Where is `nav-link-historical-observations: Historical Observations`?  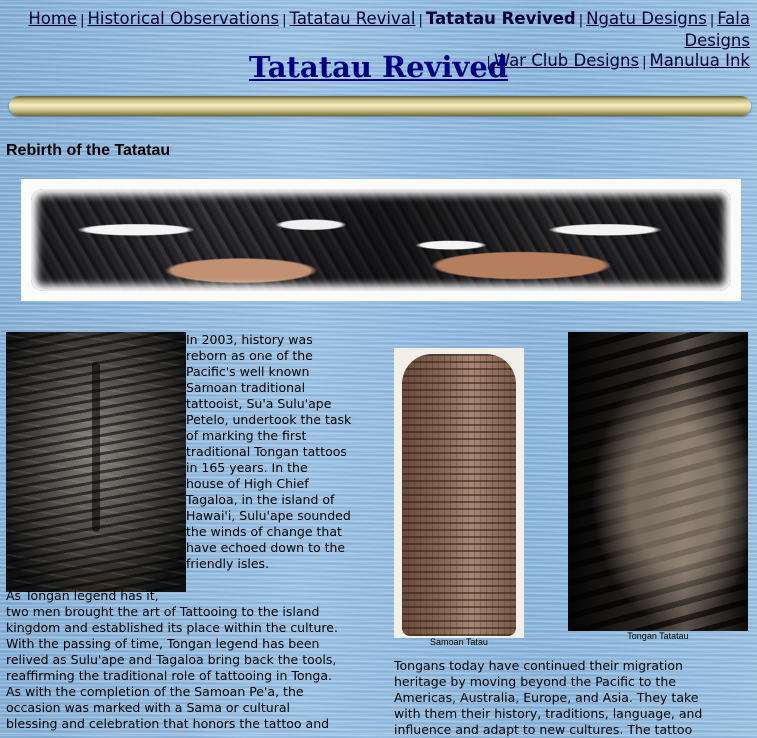
nav-link-historical-observations: Historical Observations is located at coordinates (183, 18).